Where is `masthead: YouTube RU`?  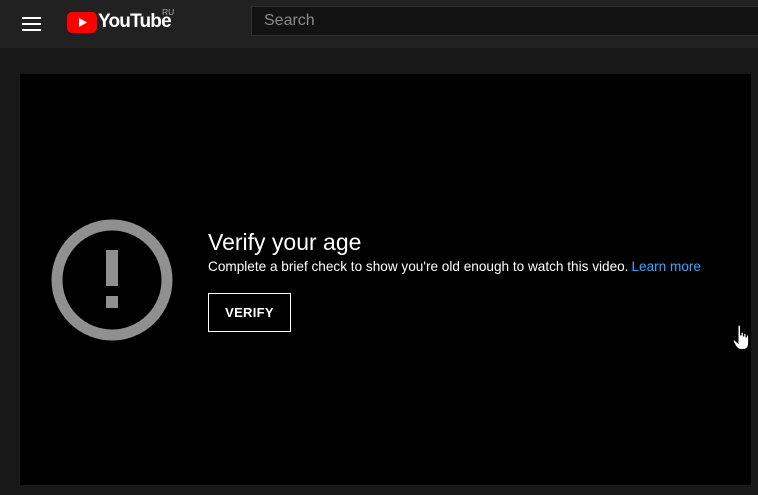 masthead: YouTube RU is located at coordinates (379, 24).